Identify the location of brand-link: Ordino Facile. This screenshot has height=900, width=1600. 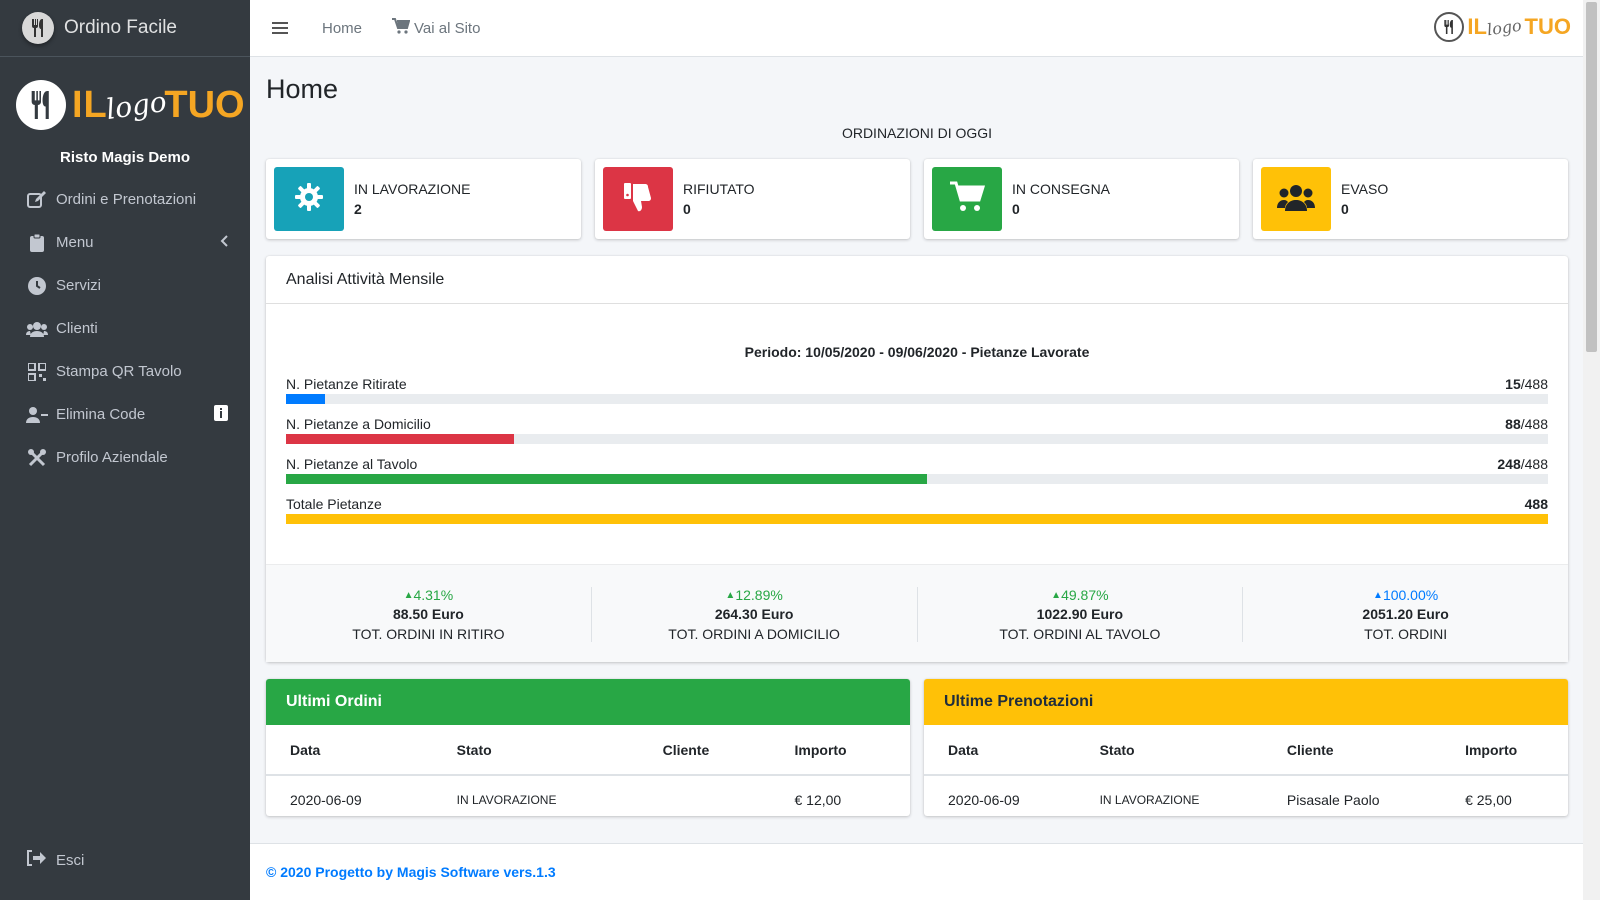
(125, 28).